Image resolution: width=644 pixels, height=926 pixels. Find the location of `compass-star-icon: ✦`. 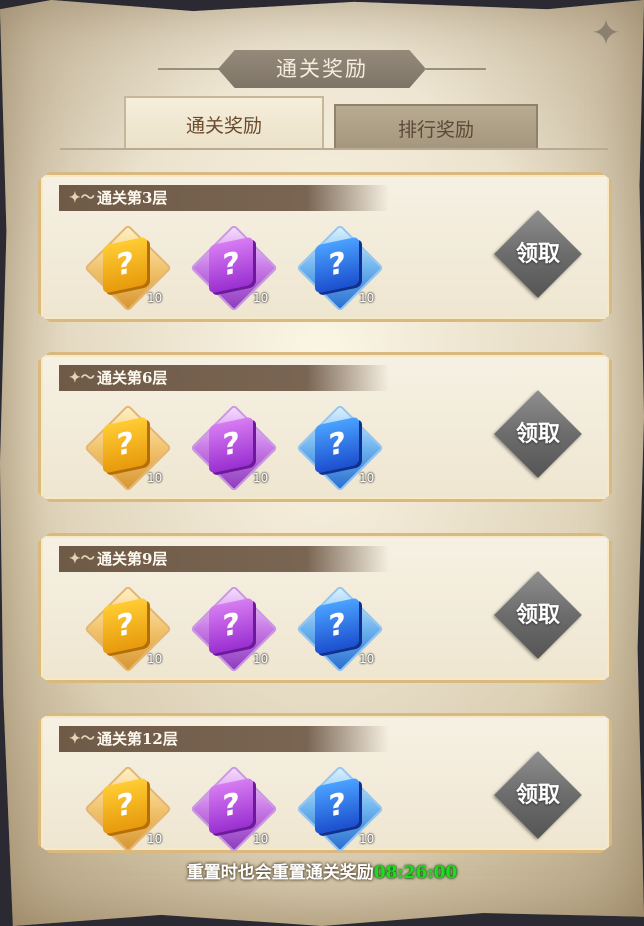

compass-star-icon: ✦ is located at coordinates (606, 33).